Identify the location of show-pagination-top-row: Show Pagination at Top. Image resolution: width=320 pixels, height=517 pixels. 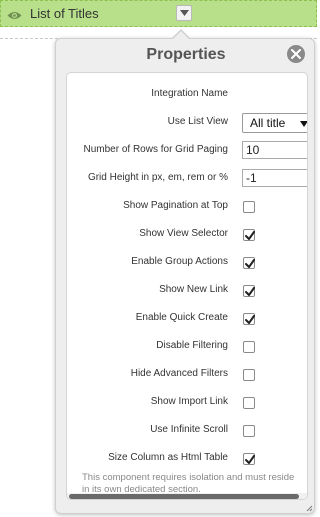
(187, 207).